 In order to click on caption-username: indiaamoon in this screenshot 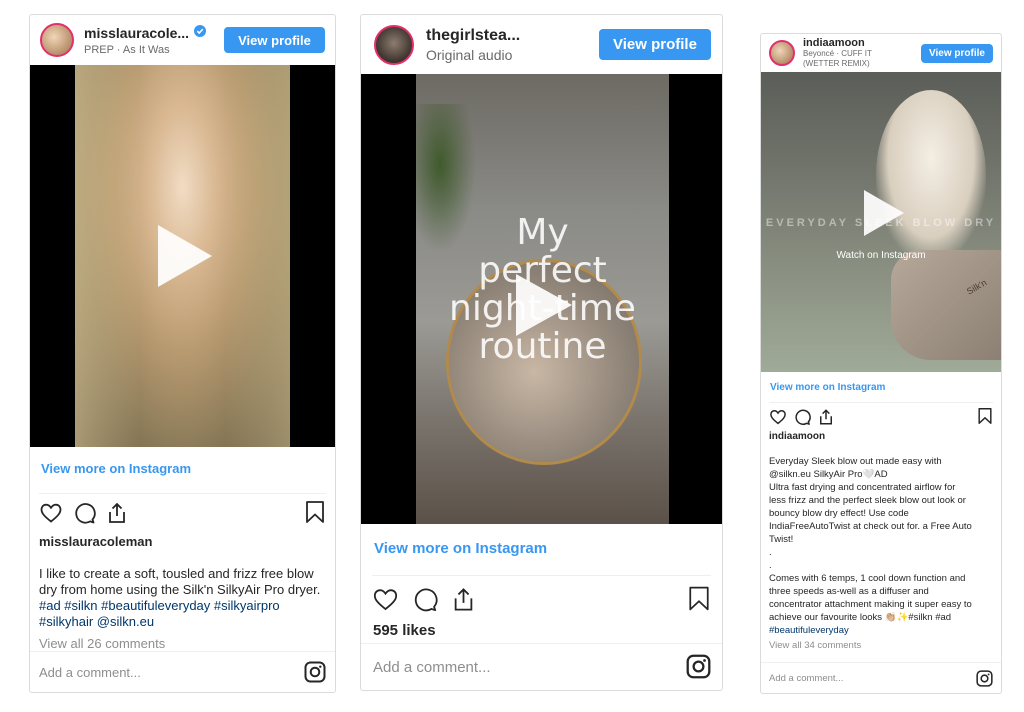, I will do `click(881, 434)`.